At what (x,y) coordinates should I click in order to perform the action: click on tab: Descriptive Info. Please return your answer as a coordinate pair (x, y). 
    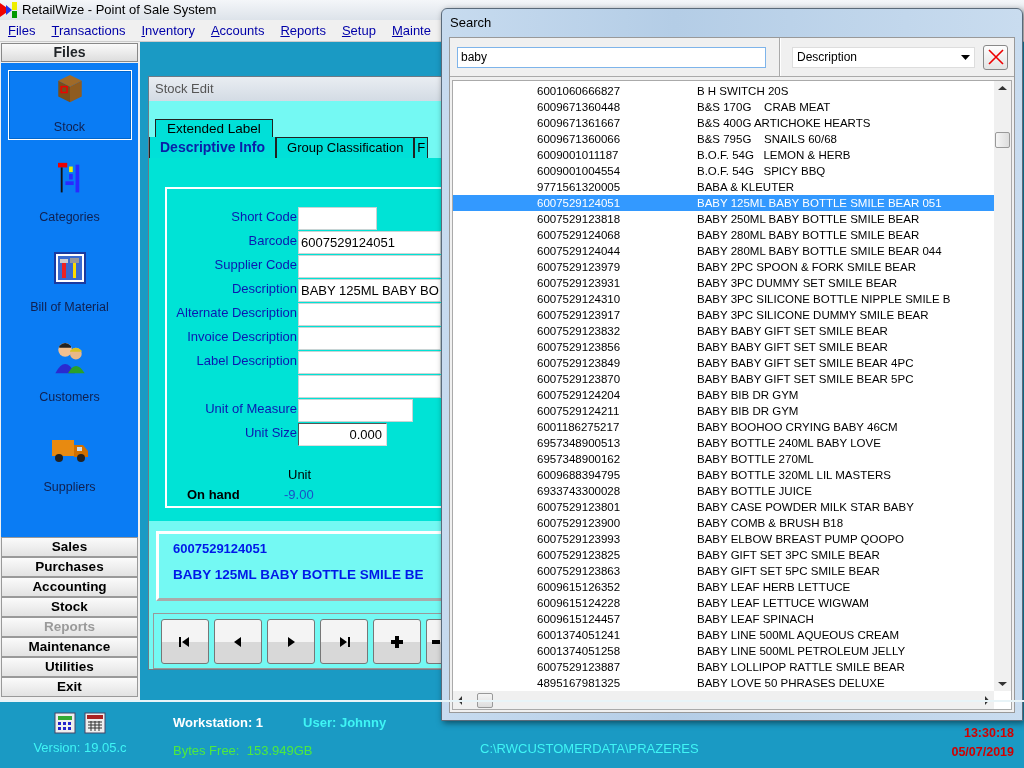
    Looking at the image, I should click on (213, 147).